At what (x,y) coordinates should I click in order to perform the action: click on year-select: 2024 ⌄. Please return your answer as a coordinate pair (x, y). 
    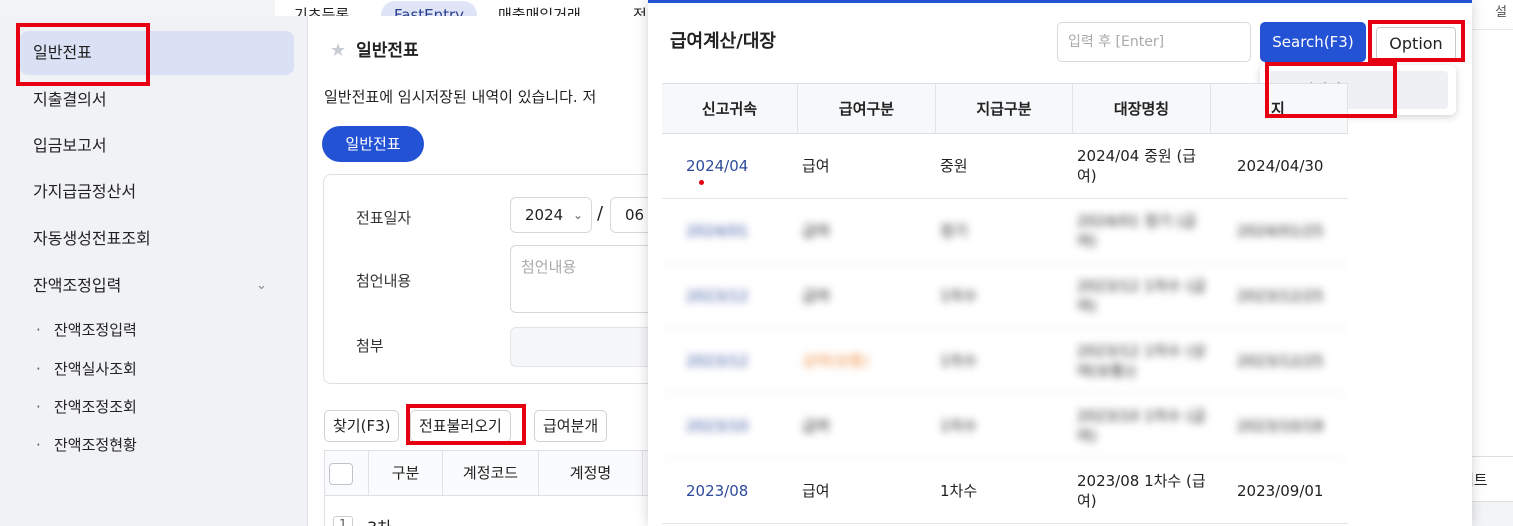
    Looking at the image, I should click on (551, 215).